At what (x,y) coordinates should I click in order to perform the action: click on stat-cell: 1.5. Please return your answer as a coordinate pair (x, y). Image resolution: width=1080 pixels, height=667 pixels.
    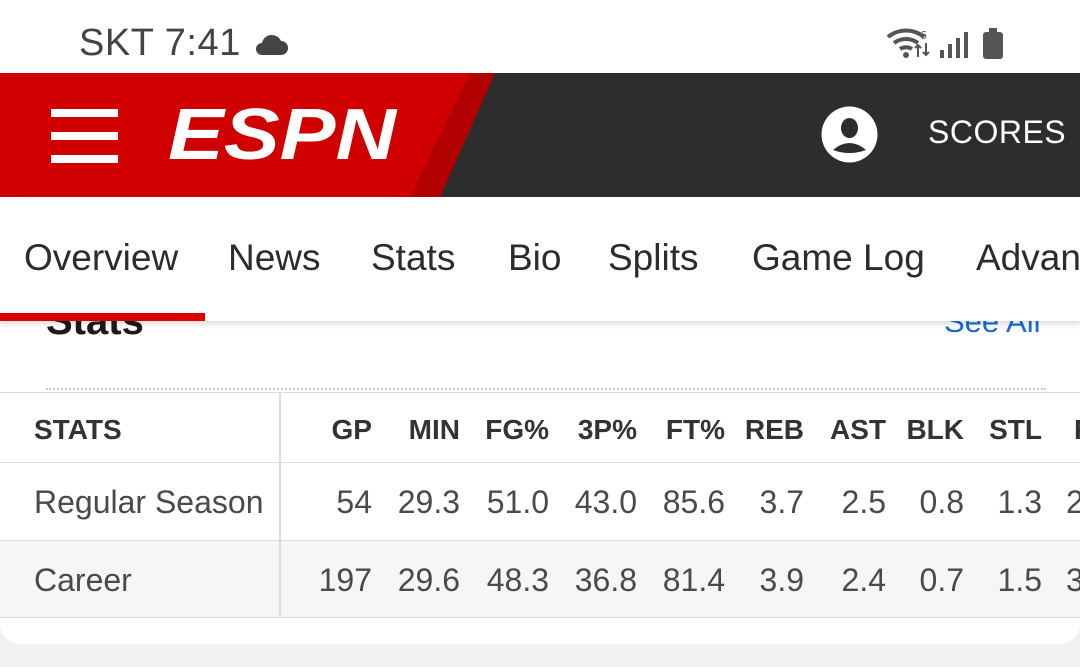
    Looking at the image, I should click on (1019, 580).